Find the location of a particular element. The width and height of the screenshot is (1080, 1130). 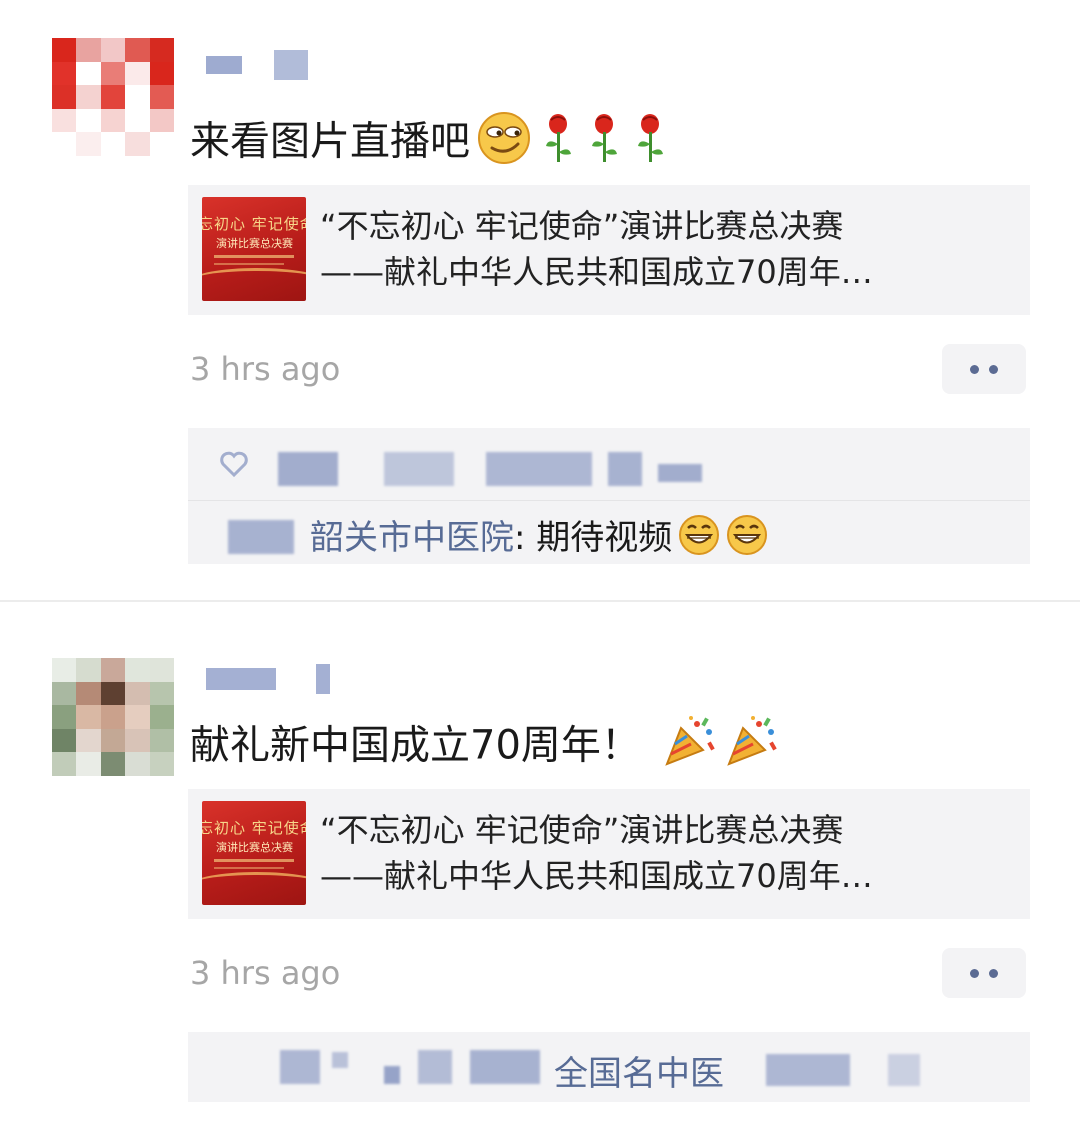

comment-row: 韶关市中医院: 期待视频 is located at coordinates (539, 539).